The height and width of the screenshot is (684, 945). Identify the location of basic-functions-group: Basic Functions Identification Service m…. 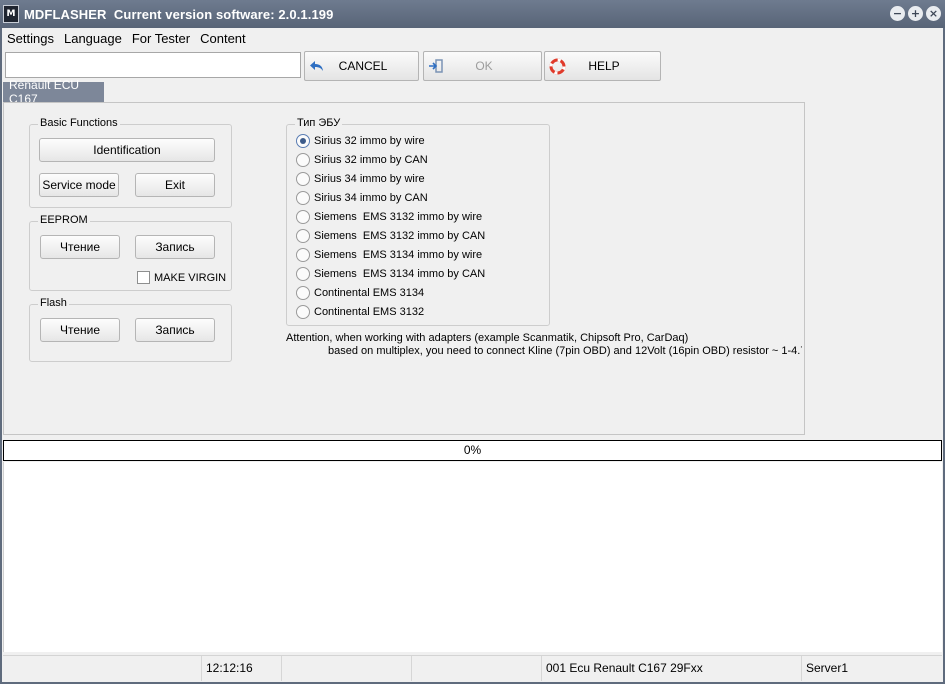
(130, 162).